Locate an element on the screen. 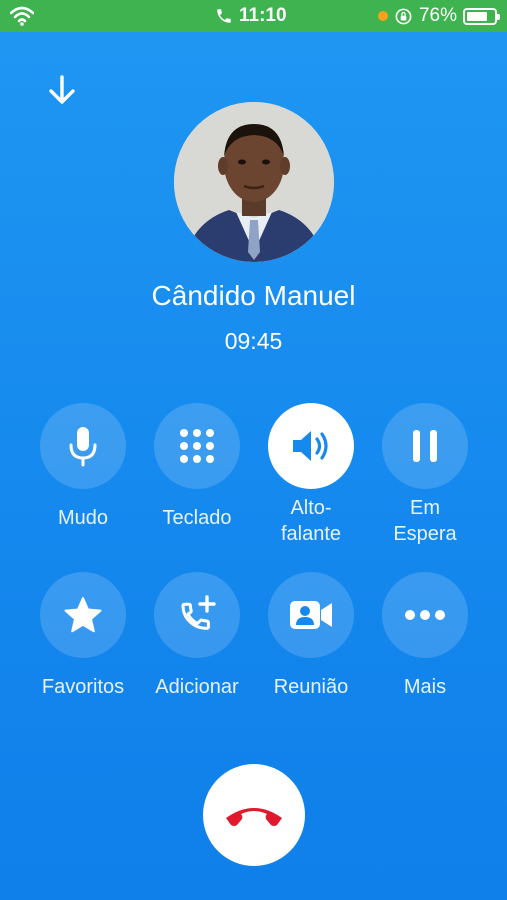  more-button: Mais is located at coordinates (425, 636).